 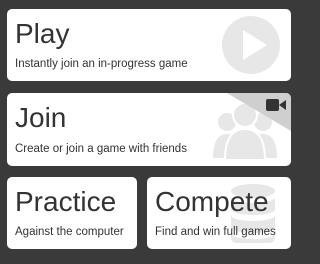 I want to click on practice-title: Practice, so click(x=66, y=201).